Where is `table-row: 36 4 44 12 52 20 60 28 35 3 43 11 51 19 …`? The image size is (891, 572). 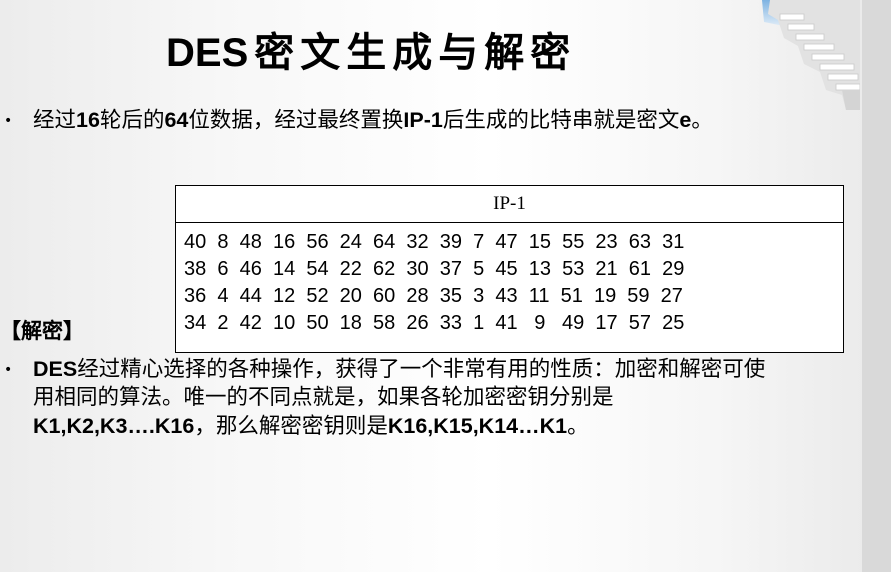
table-row: 36 4 44 12 52 20 60 28 35 3 43 11 51 19 … is located at coordinates (433, 296).